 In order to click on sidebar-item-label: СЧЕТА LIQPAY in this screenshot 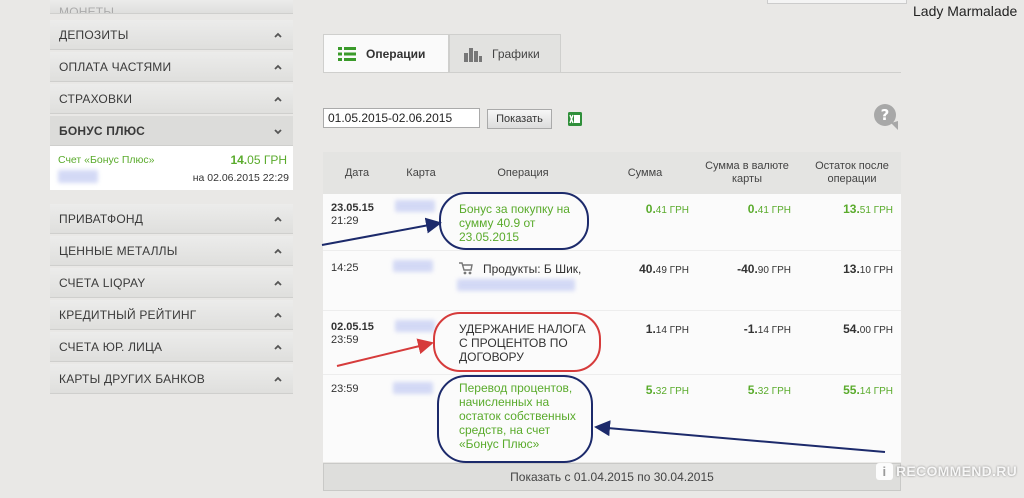, I will do `click(102, 282)`.